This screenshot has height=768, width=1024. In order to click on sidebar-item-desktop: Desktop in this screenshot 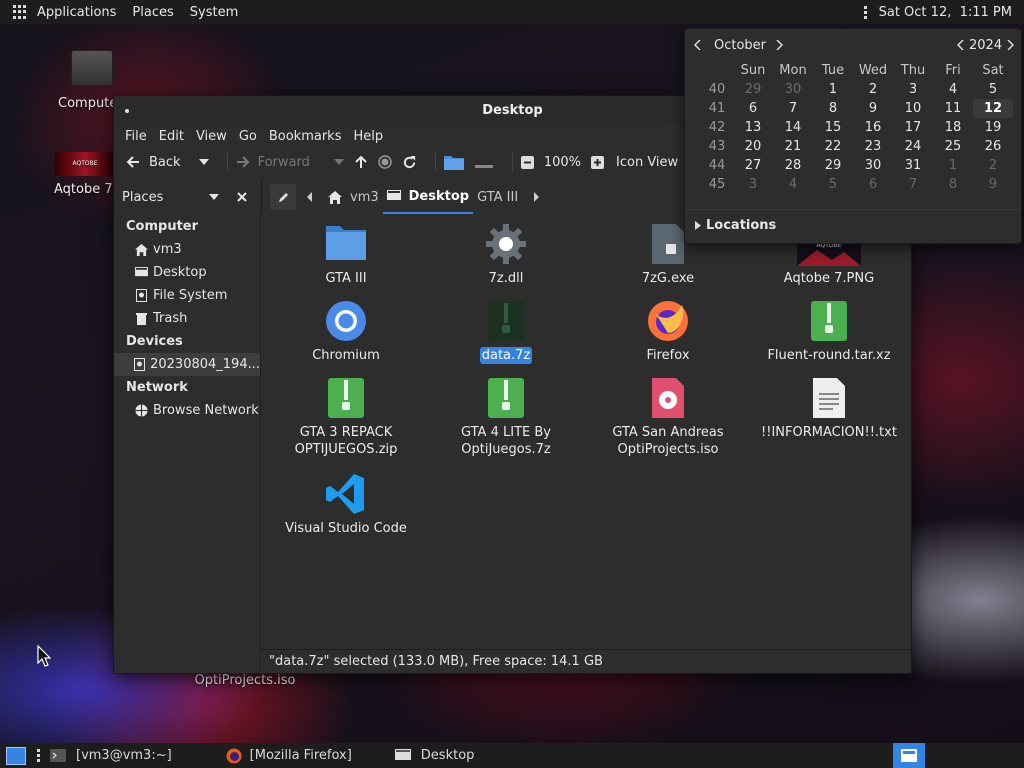, I will do `click(187, 272)`.